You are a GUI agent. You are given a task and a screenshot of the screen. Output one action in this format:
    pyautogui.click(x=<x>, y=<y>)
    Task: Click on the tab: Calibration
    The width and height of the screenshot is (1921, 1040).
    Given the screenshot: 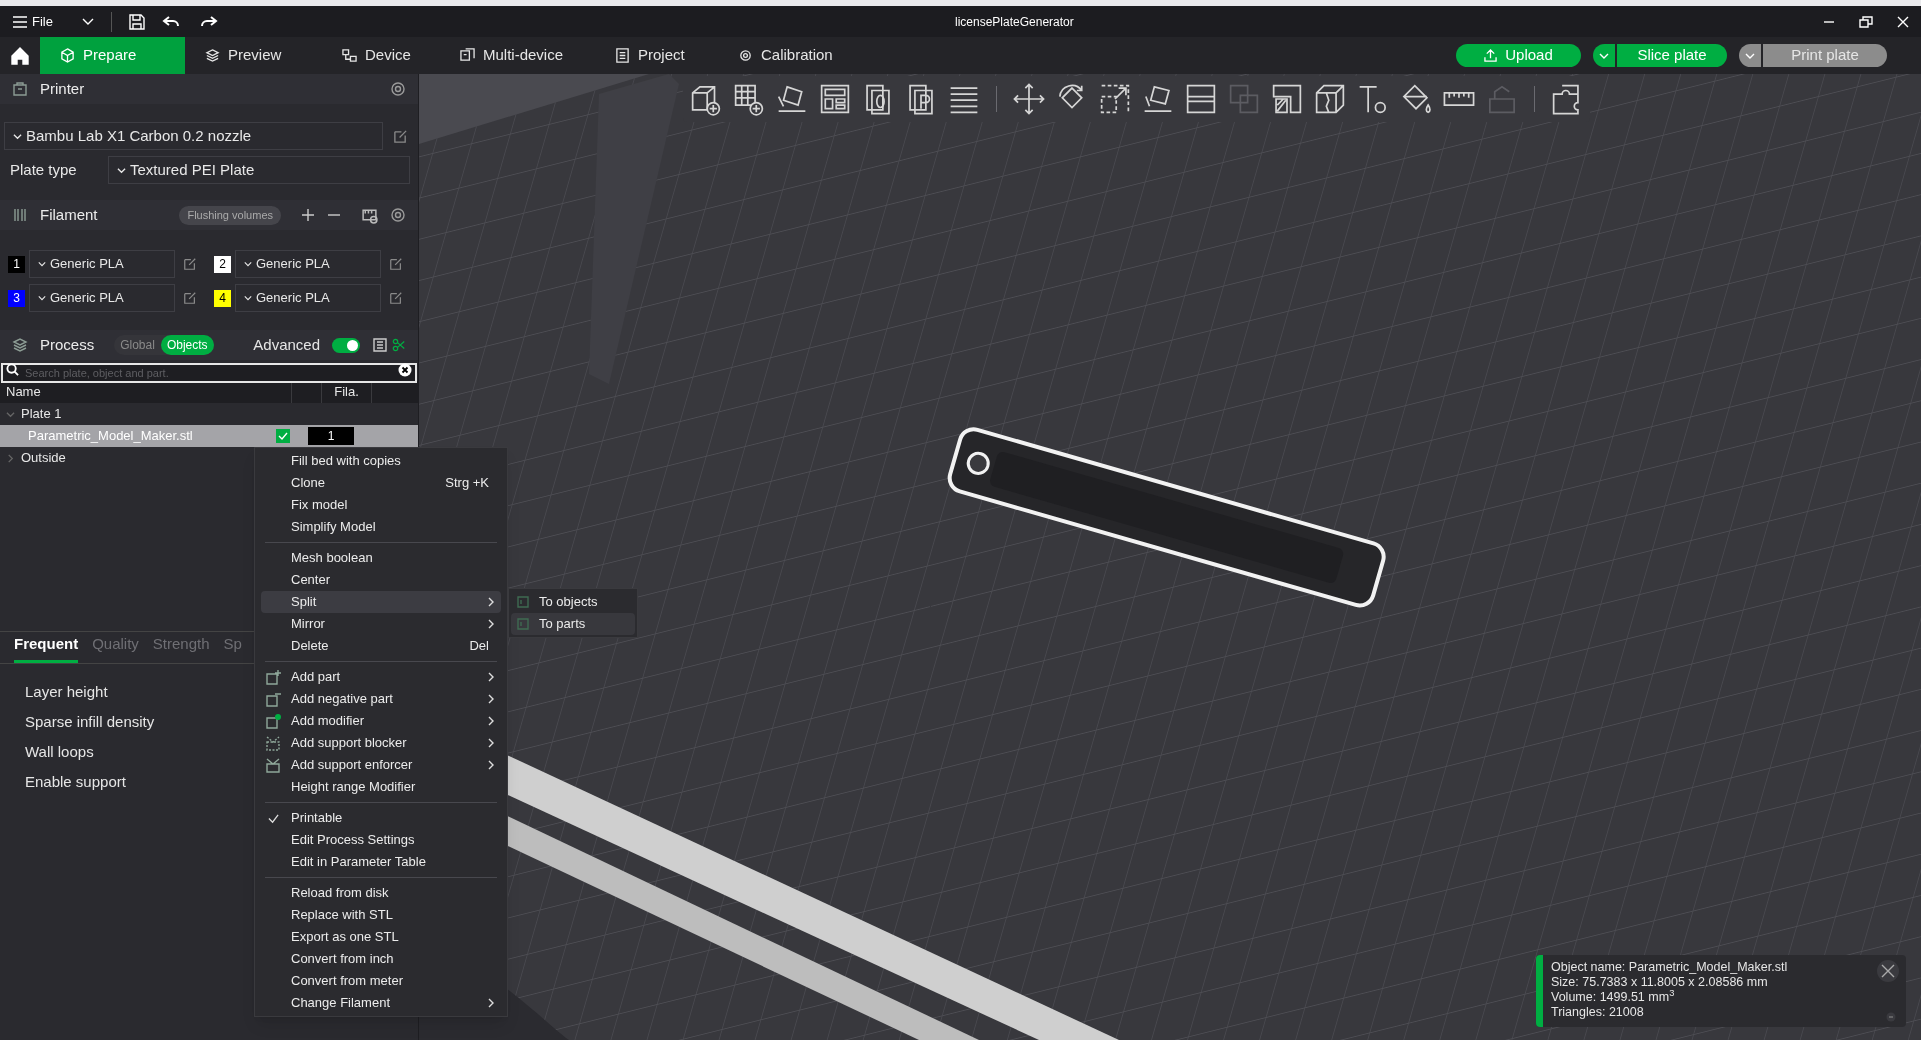 What is the action you would take?
    pyautogui.click(x=788, y=55)
    